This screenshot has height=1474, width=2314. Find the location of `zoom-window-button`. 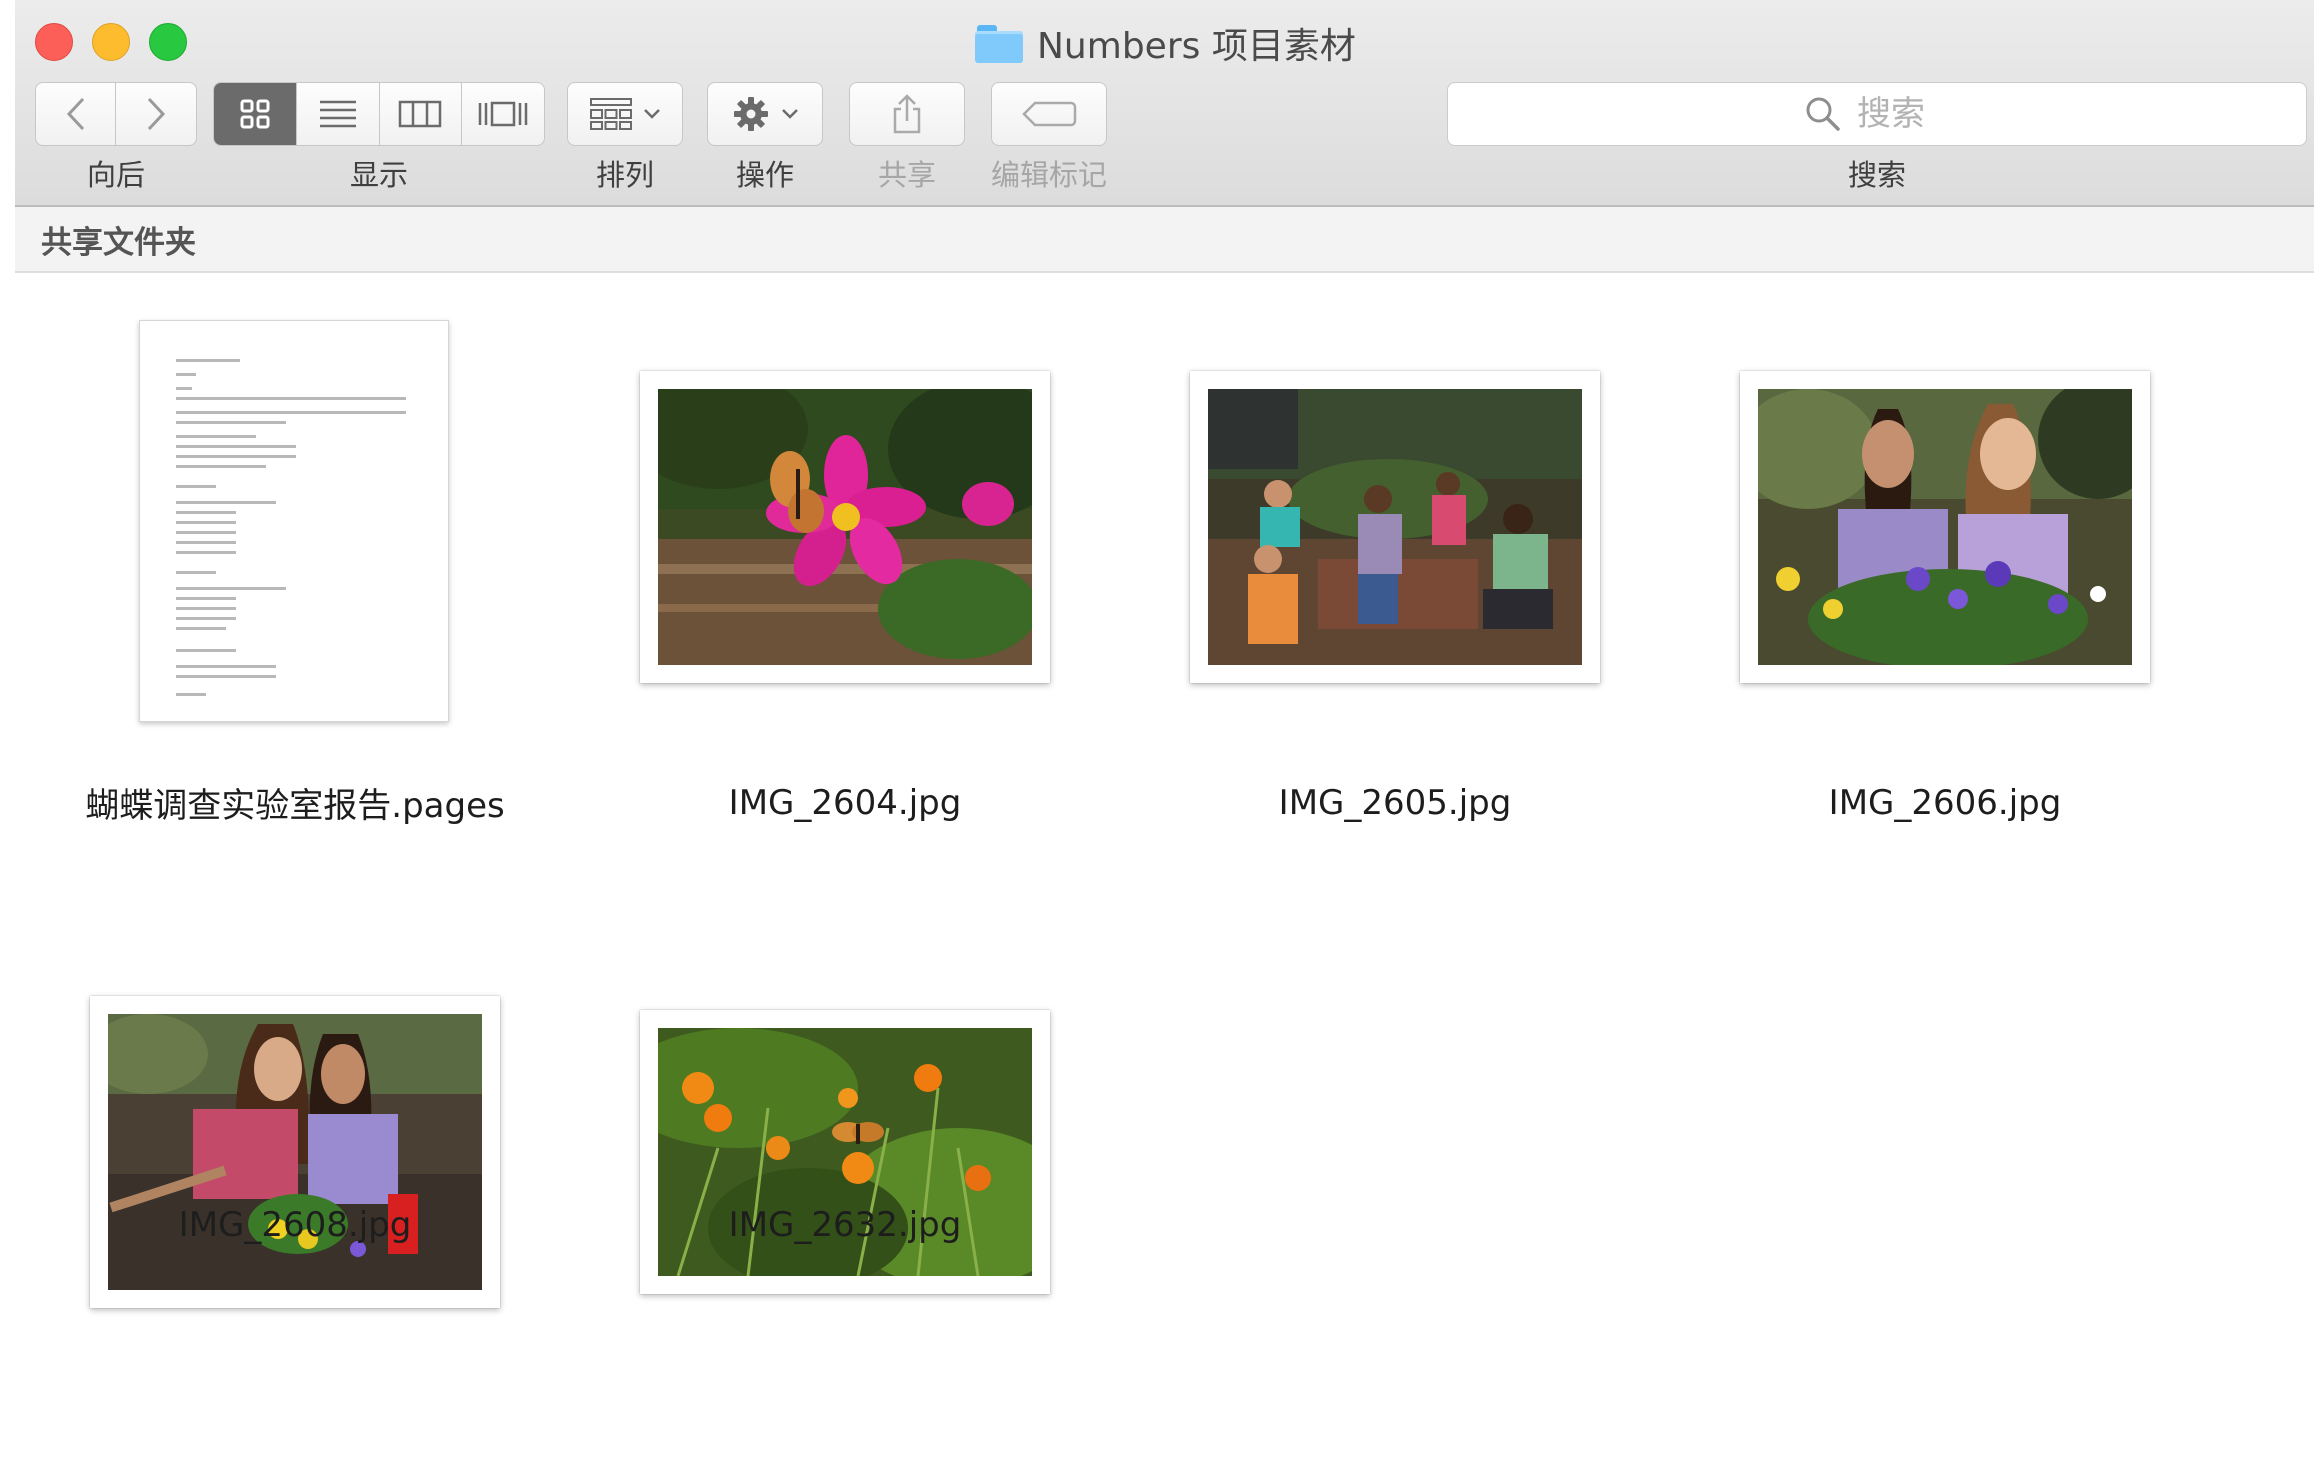

zoom-window-button is located at coordinates (168, 42).